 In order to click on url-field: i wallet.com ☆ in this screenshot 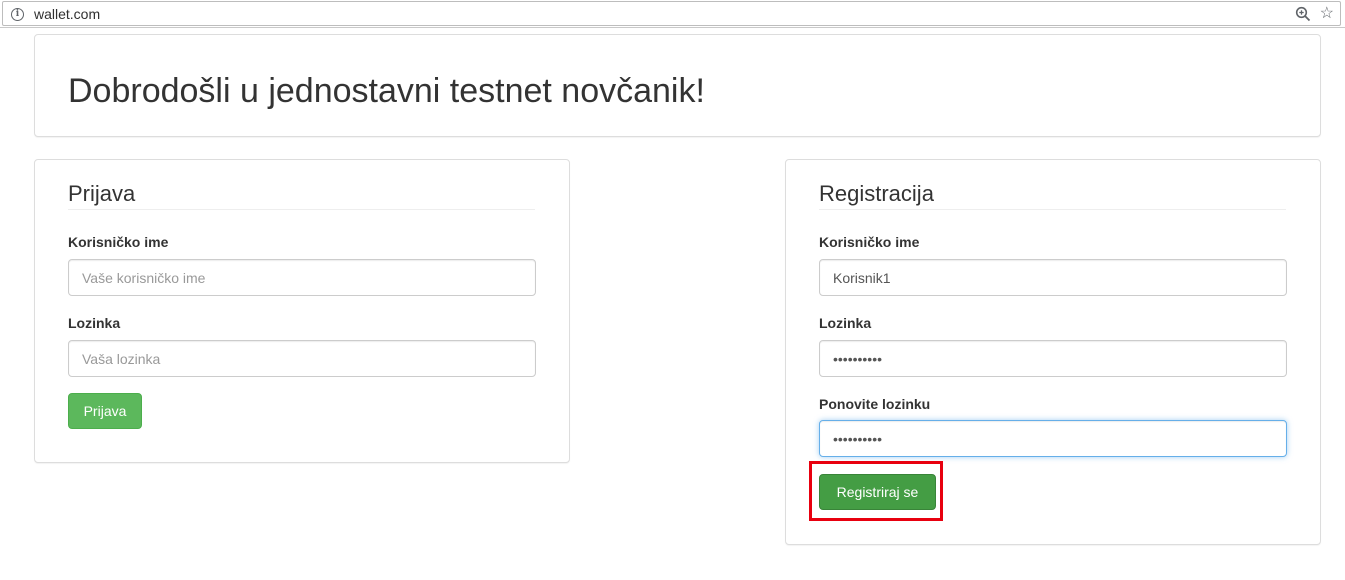, I will do `click(671, 13)`.